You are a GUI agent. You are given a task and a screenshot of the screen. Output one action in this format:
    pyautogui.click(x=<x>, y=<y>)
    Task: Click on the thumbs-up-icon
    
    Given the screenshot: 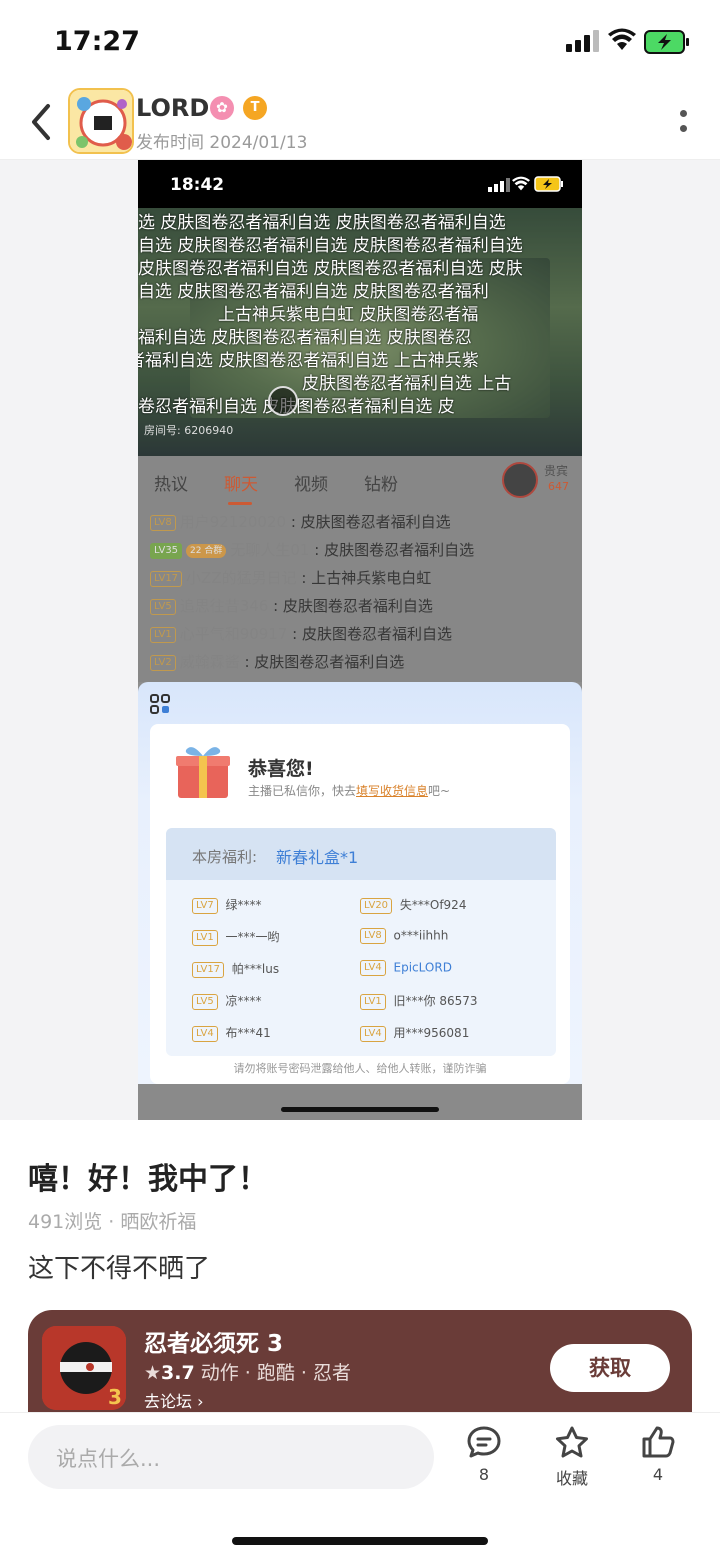 What is the action you would take?
    pyautogui.click(x=658, y=1442)
    